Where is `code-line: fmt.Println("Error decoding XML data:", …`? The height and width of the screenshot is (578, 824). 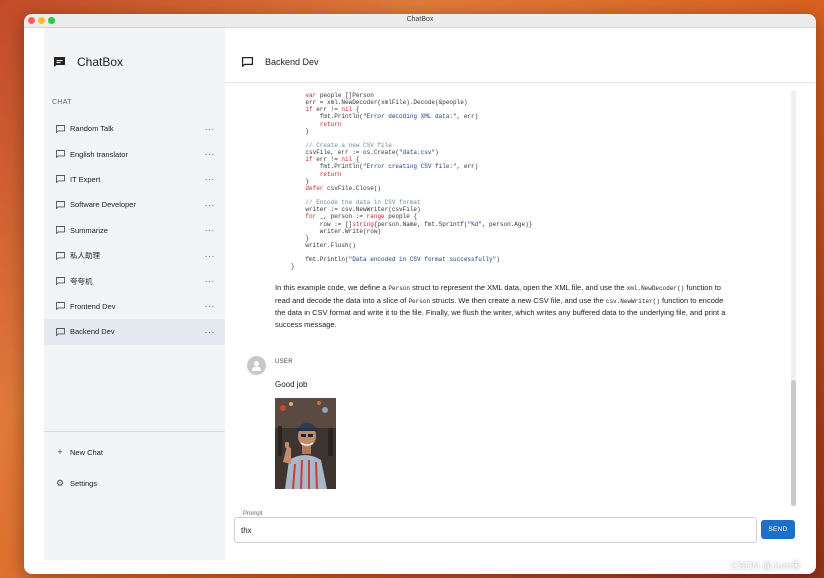 code-line: fmt.Println("Error decoding XML data:", … is located at coordinates (411, 116).